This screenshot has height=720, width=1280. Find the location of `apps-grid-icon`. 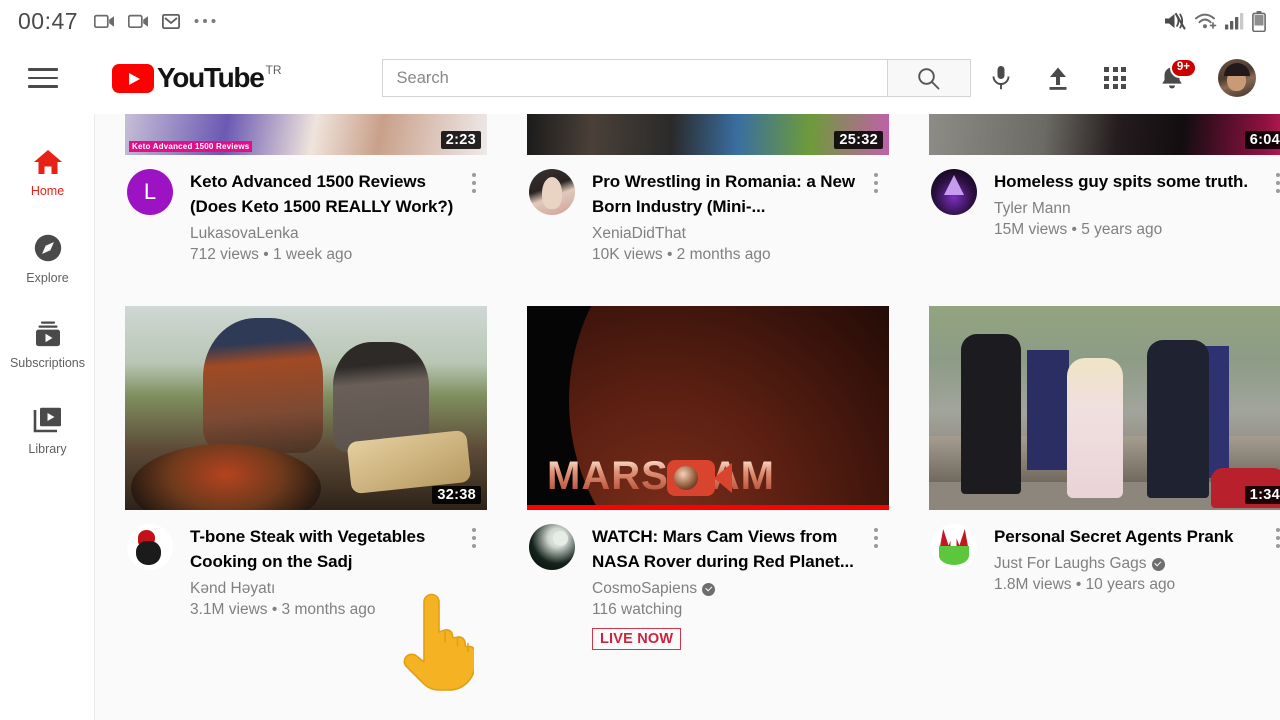

apps-grid-icon is located at coordinates (1115, 78).